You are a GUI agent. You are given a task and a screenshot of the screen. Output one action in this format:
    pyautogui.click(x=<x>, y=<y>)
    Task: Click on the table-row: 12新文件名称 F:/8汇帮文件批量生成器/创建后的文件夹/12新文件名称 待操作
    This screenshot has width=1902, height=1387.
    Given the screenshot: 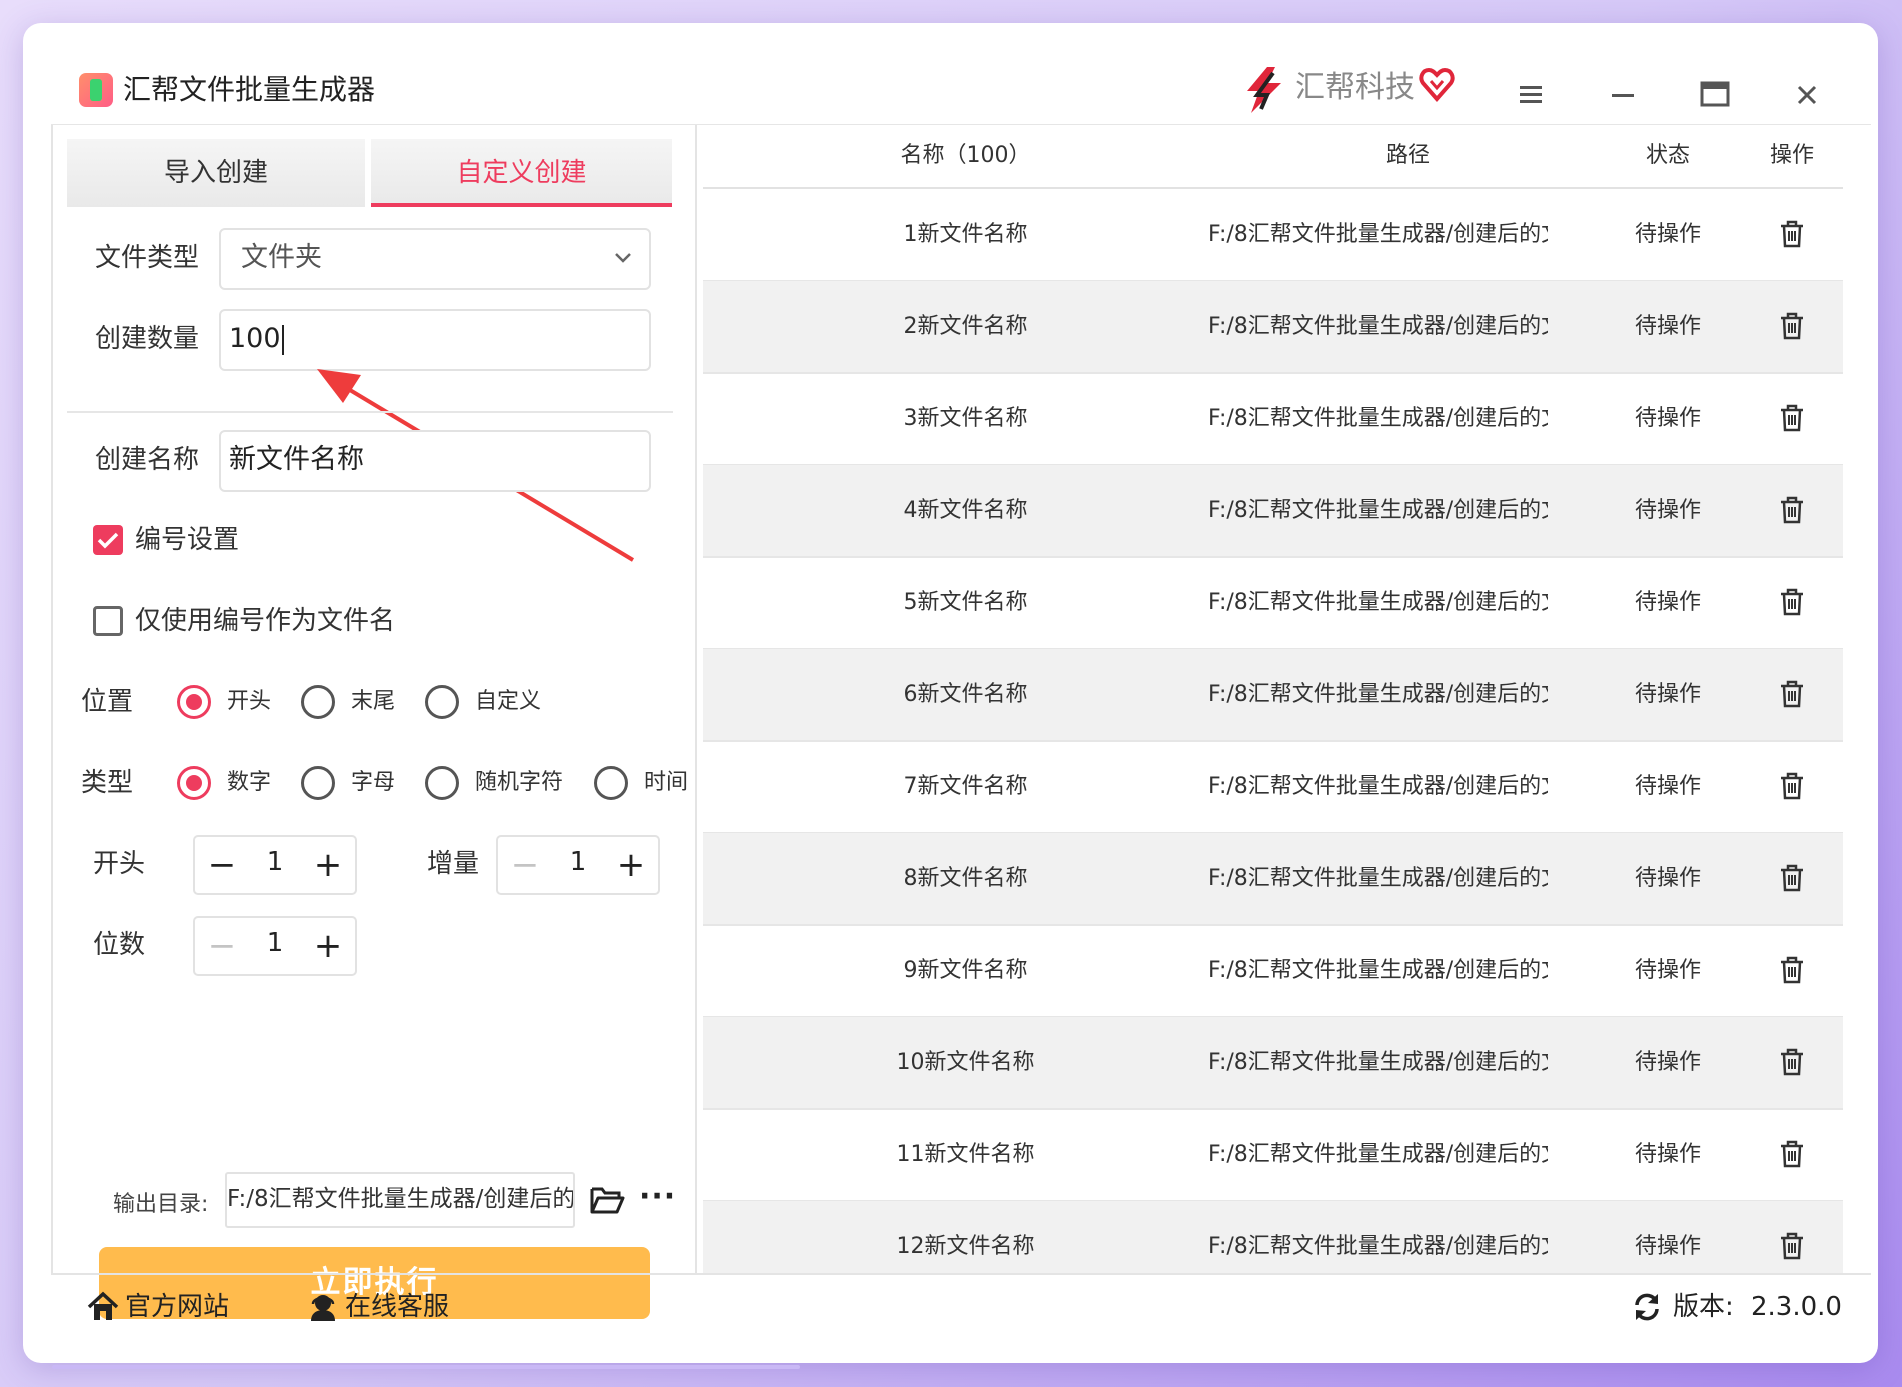 What is the action you would take?
    pyautogui.click(x=1273, y=1237)
    